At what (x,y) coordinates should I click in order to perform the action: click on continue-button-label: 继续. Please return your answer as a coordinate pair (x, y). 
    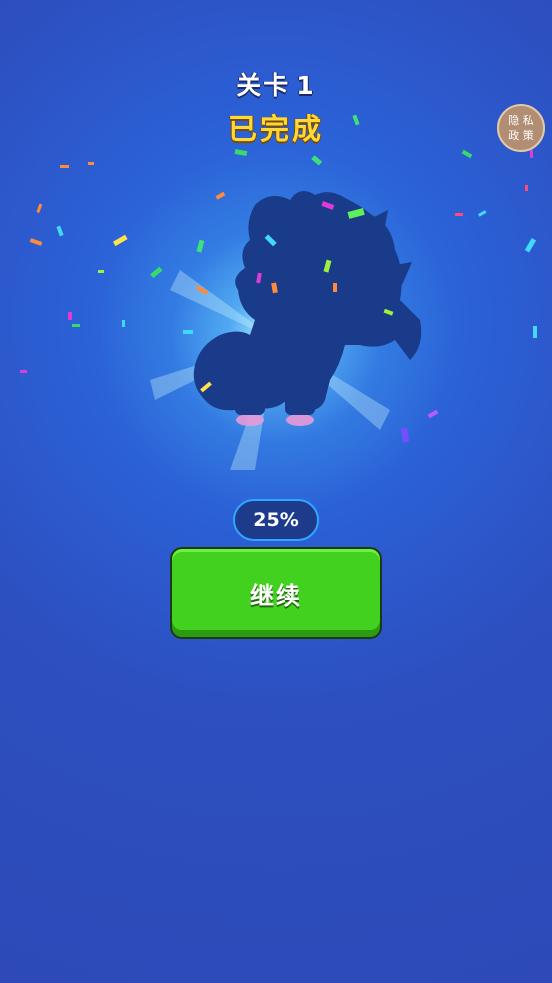
    Looking at the image, I should click on (276, 595).